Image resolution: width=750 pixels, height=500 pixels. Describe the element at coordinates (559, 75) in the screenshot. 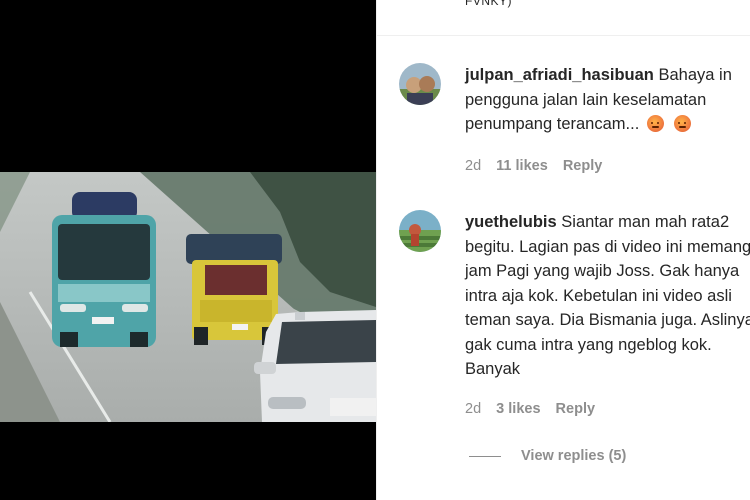

I see `comment-username: julpan_afriadi_hasibuan` at that location.